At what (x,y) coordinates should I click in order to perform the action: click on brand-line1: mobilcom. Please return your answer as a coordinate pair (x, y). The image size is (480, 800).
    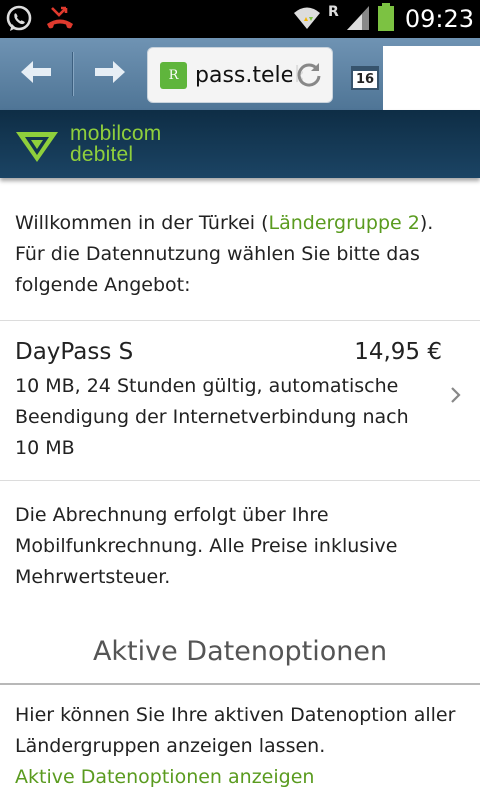
    Looking at the image, I should click on (116, 133).